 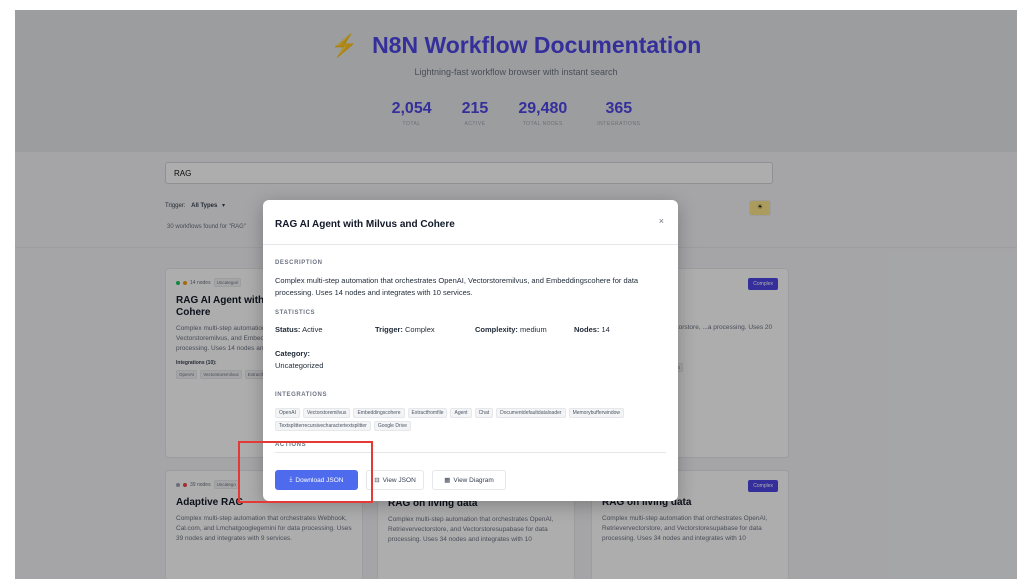 What do you see at coordinates (288, 329) in the screenshot?
I see `status-label: Status:` at bounding box center [288, 329].